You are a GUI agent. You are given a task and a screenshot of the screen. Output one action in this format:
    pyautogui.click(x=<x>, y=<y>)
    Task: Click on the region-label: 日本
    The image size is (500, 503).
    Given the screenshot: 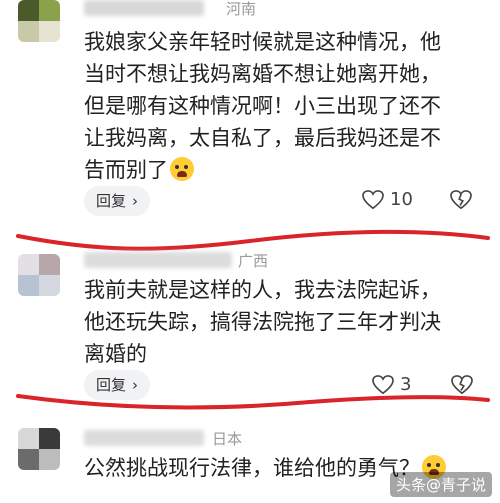 What is the action you would take?
    pyautogui.click(x=227, y=439)
    